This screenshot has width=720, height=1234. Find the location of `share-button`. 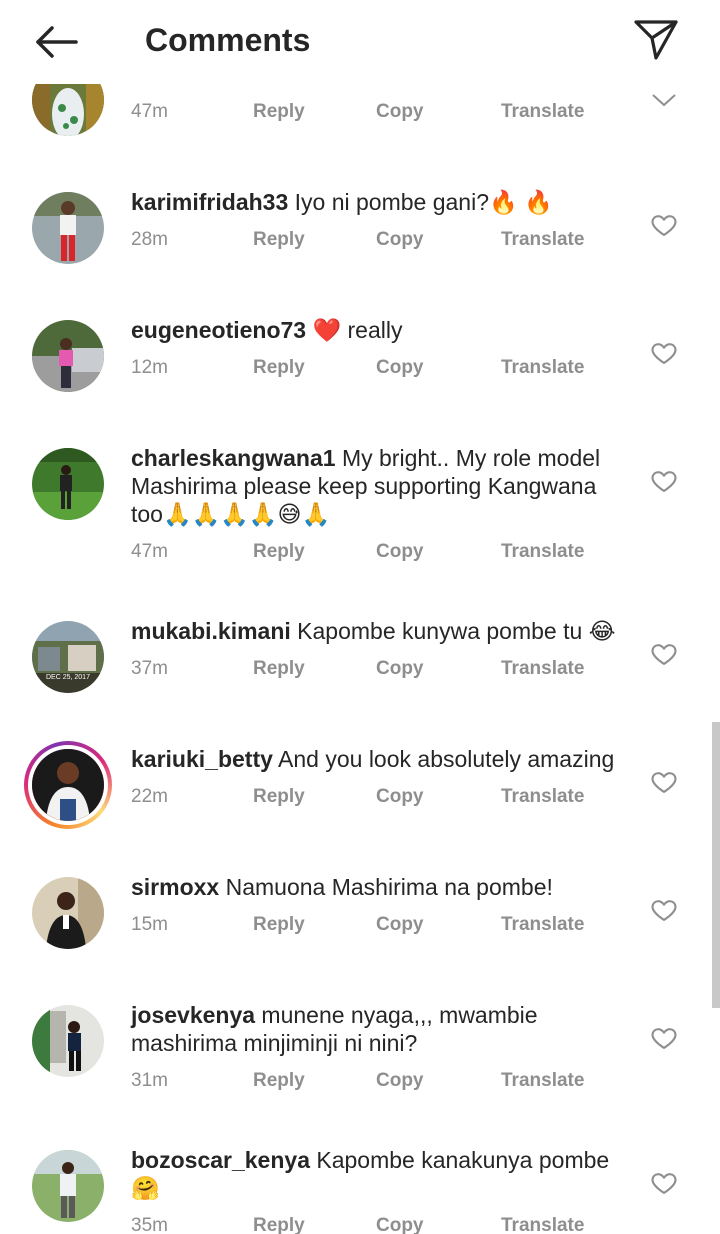

share-button is located at coordinates (656, 40).